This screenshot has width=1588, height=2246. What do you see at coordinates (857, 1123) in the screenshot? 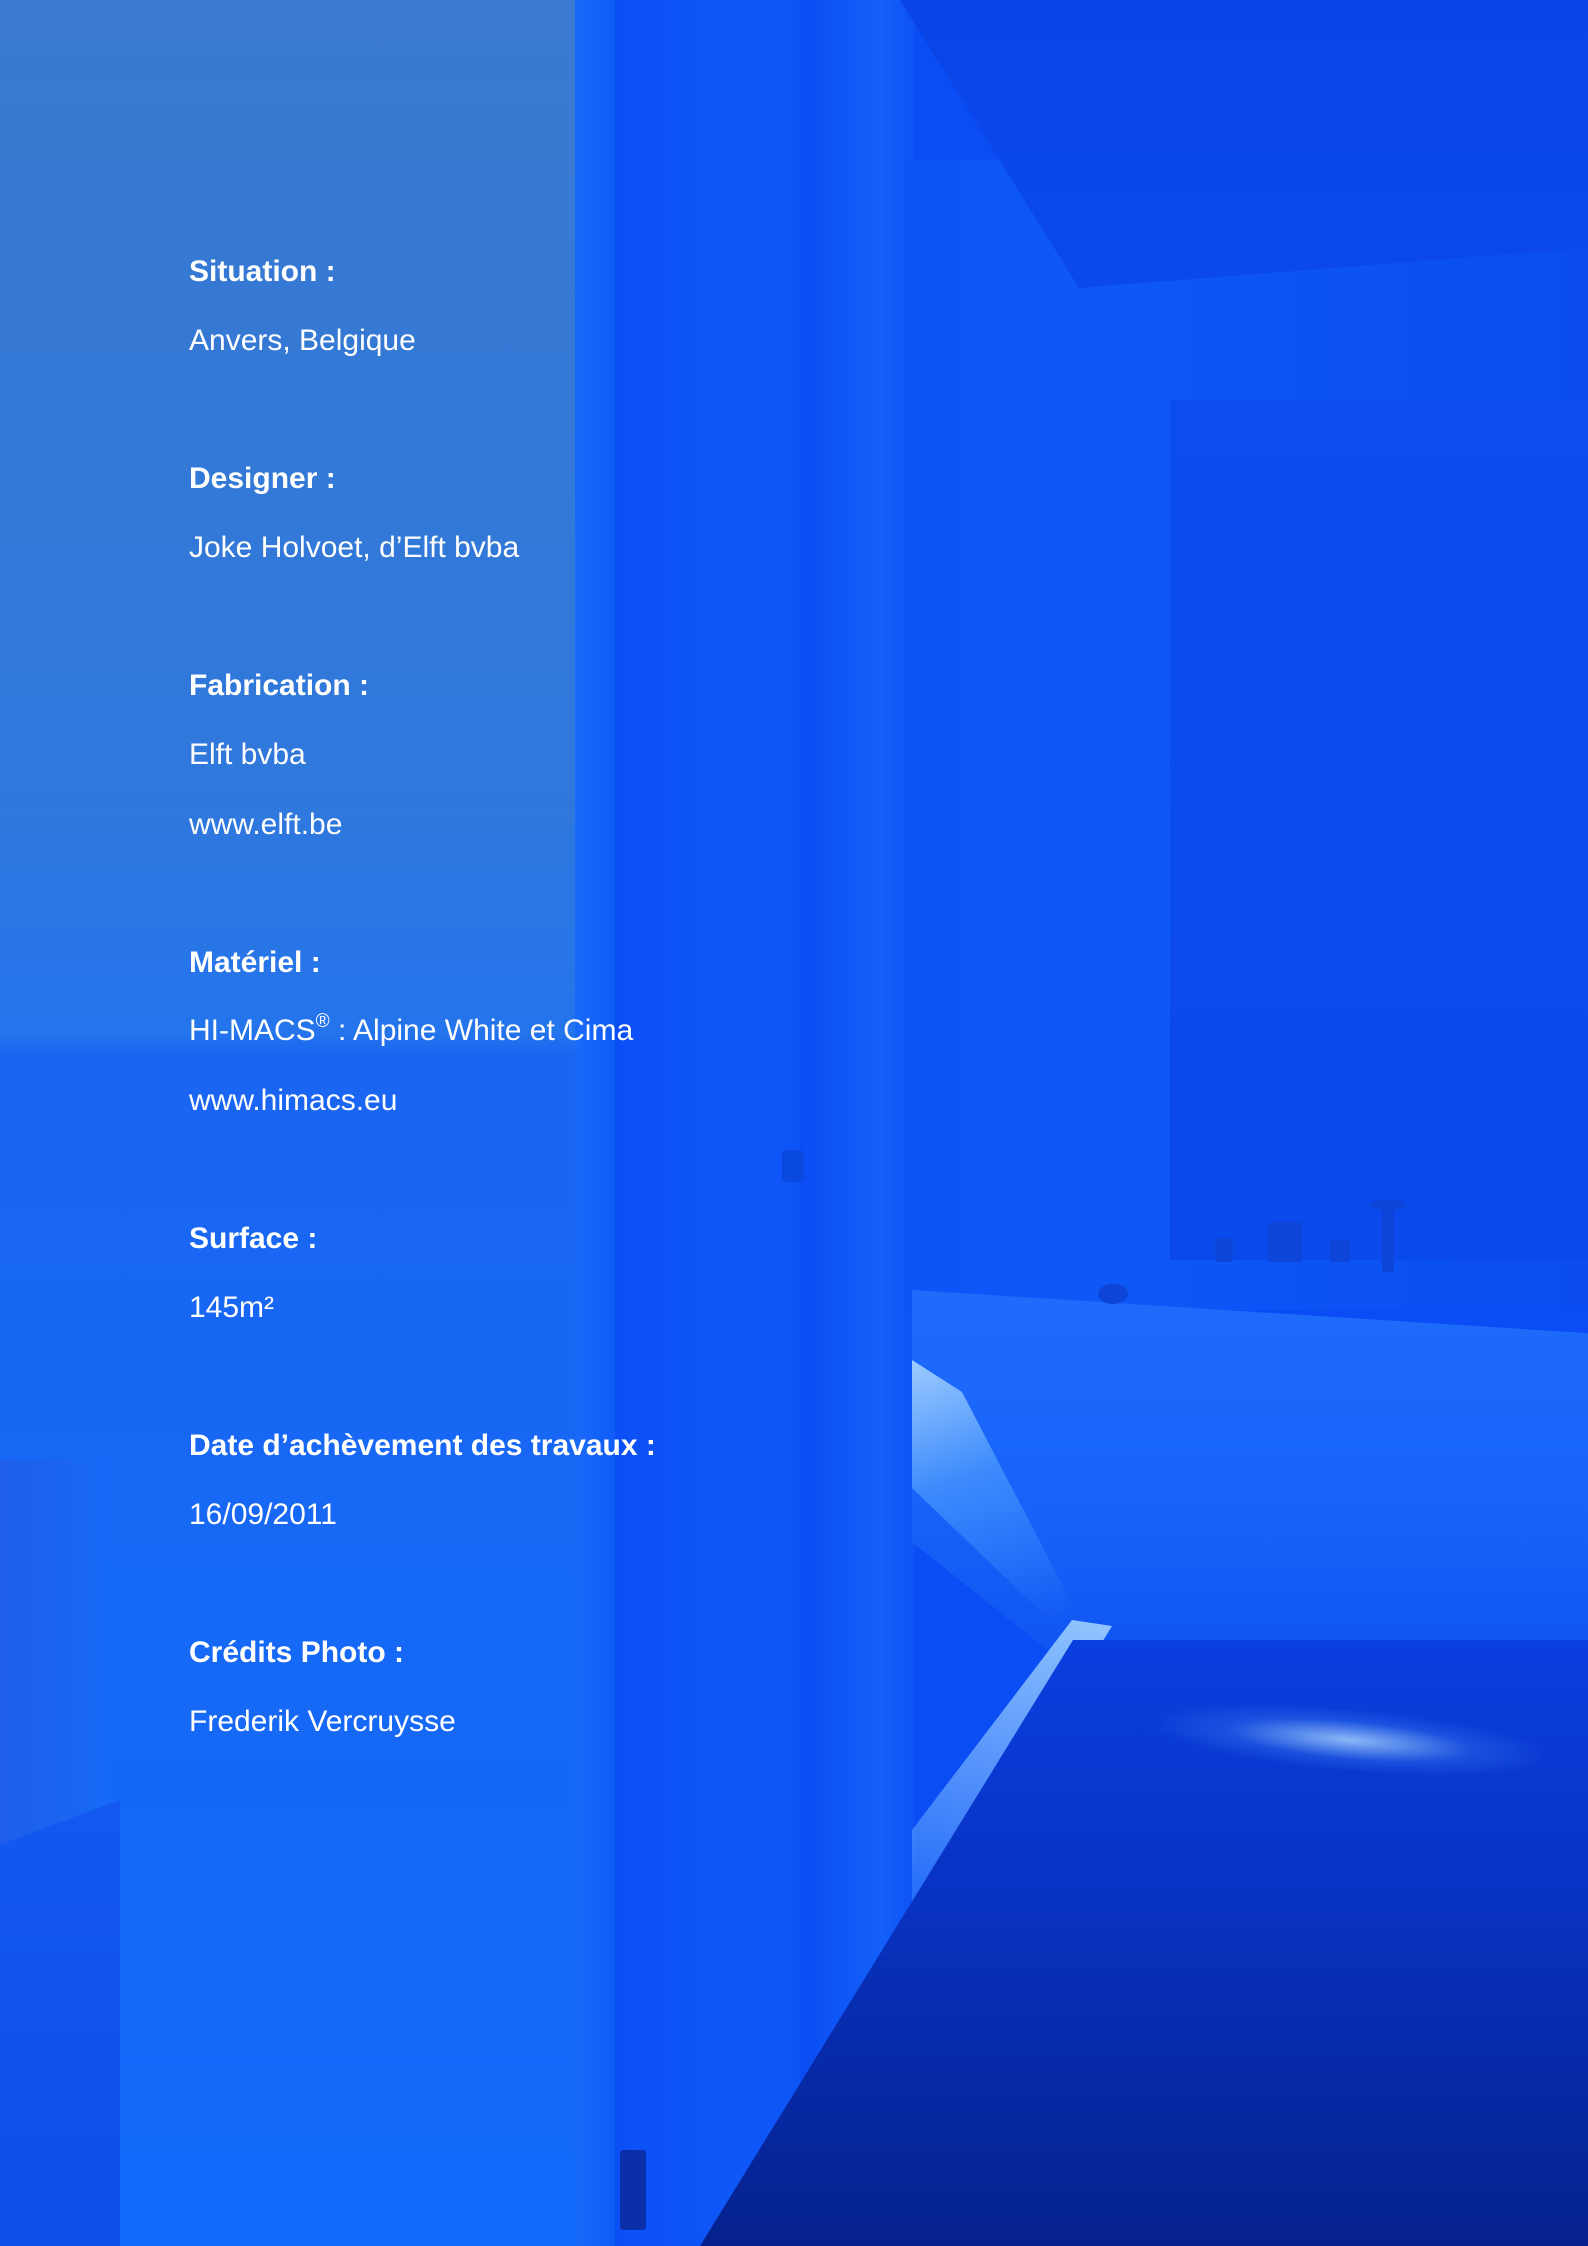
I see `door-frame` at bounding box center [857, 1123].